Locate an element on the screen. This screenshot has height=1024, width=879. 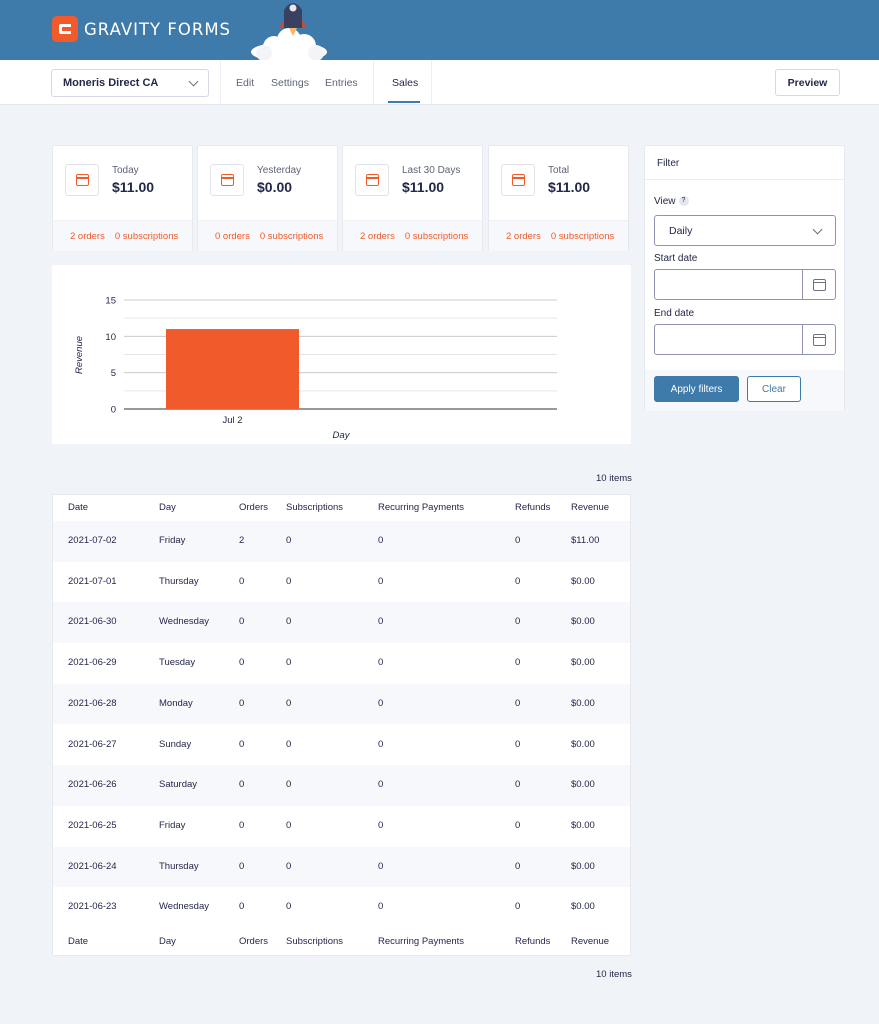
table-row: 2021-06-23 Wednesday 0 0 0 0 $0.00 is located at coordinates (341, 907).